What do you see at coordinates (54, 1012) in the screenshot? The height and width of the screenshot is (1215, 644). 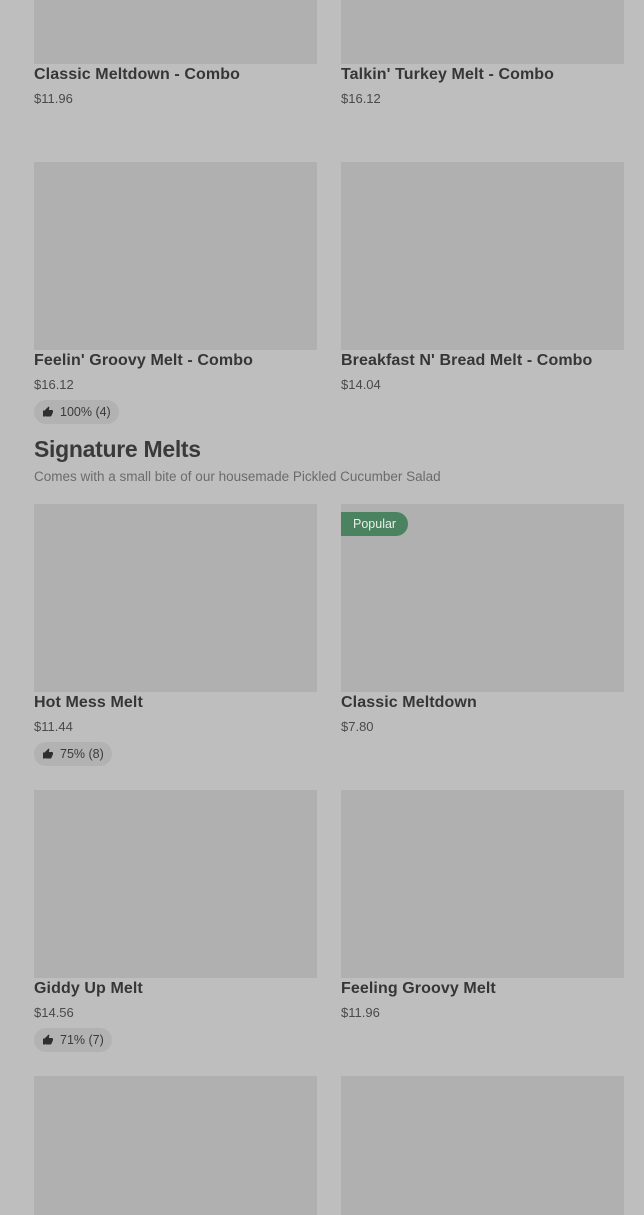 I see `item-price: $14.56` at bounding box center [54, 1012].